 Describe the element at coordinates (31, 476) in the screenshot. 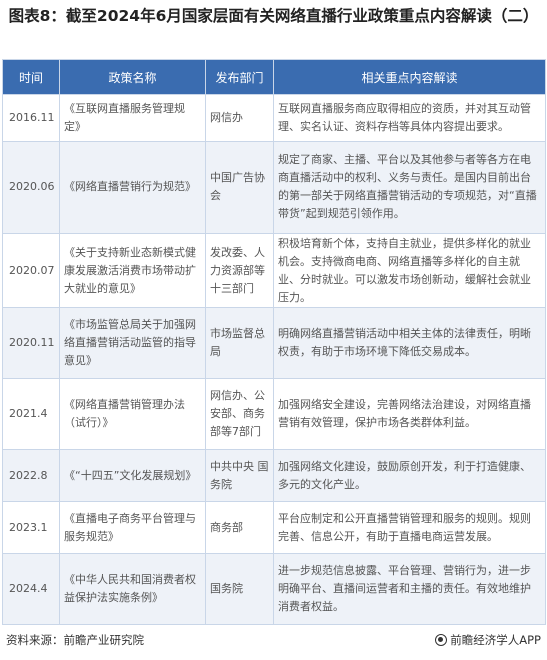

I see `cell-date: 2022.8` at that location.